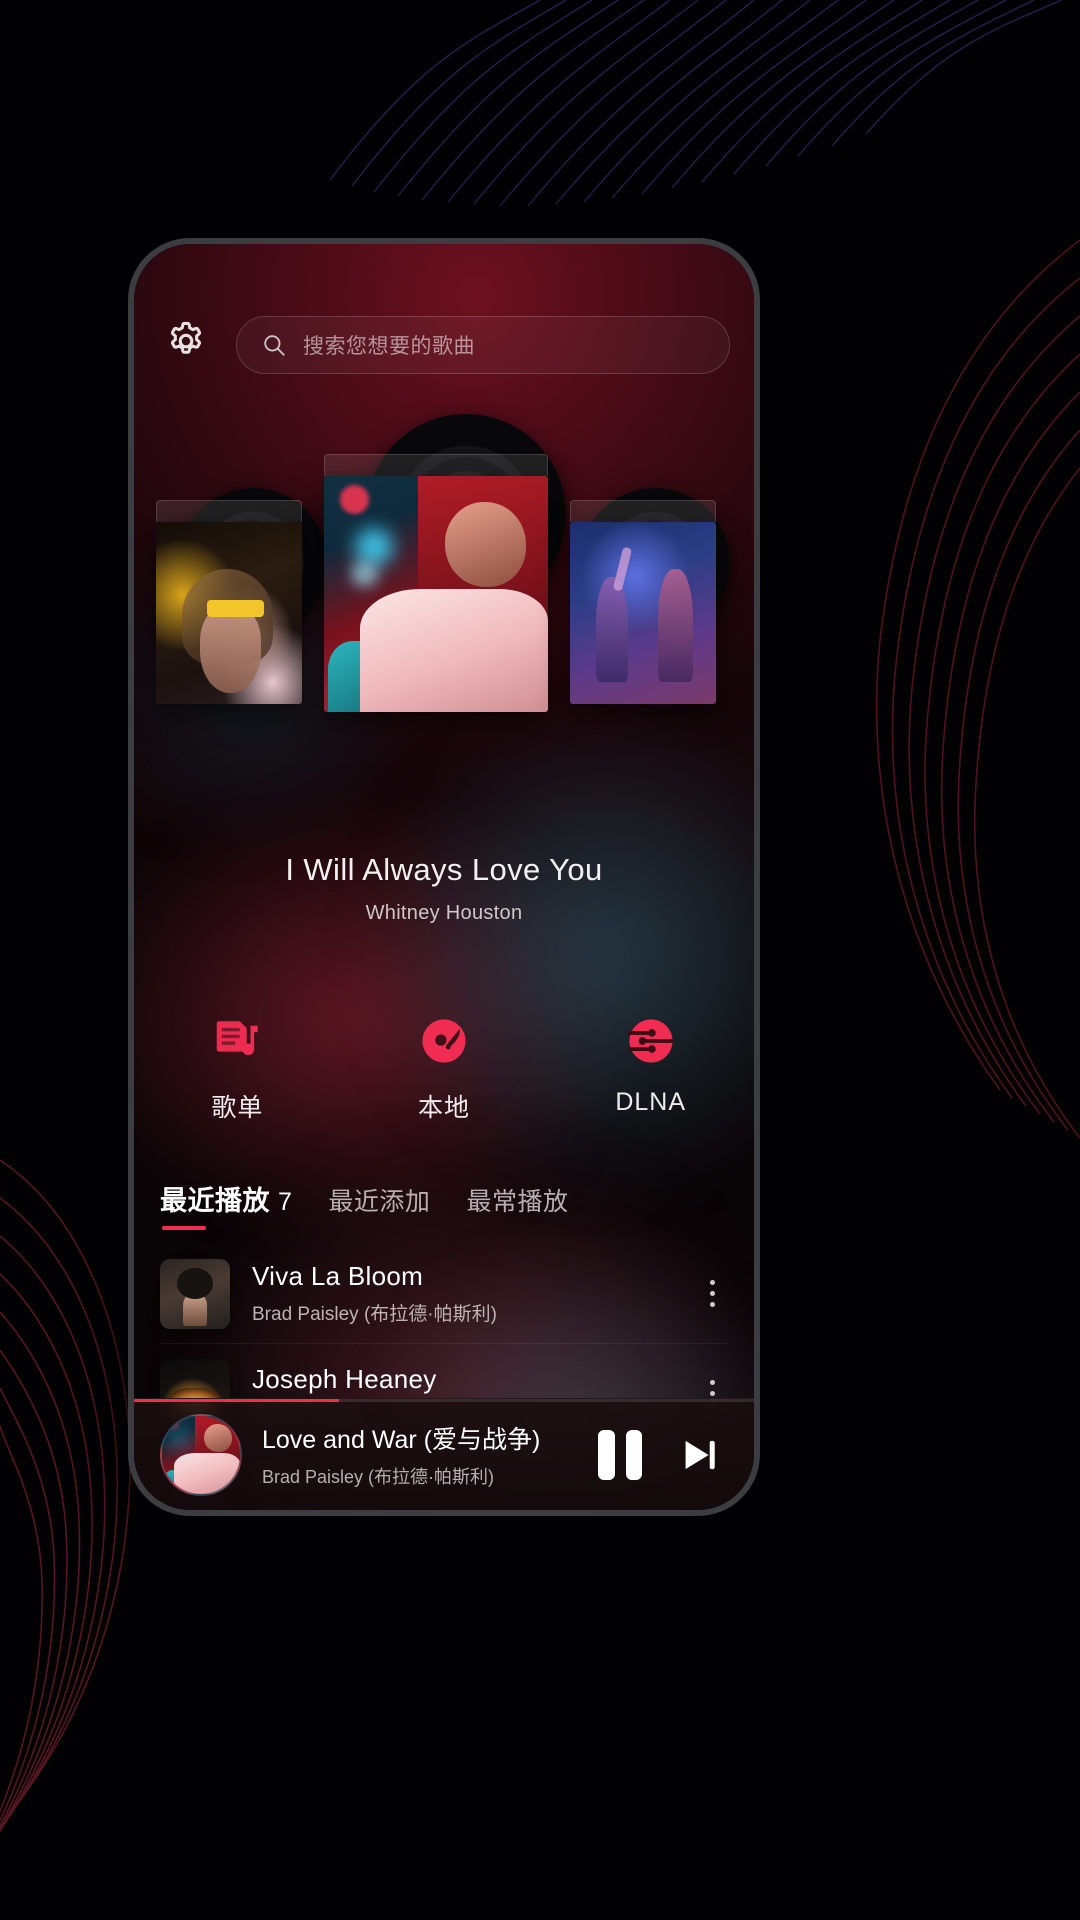  Describe the element at coordinates (643, 511) in the screenshot. I see `album-sleeve-right` at that location.